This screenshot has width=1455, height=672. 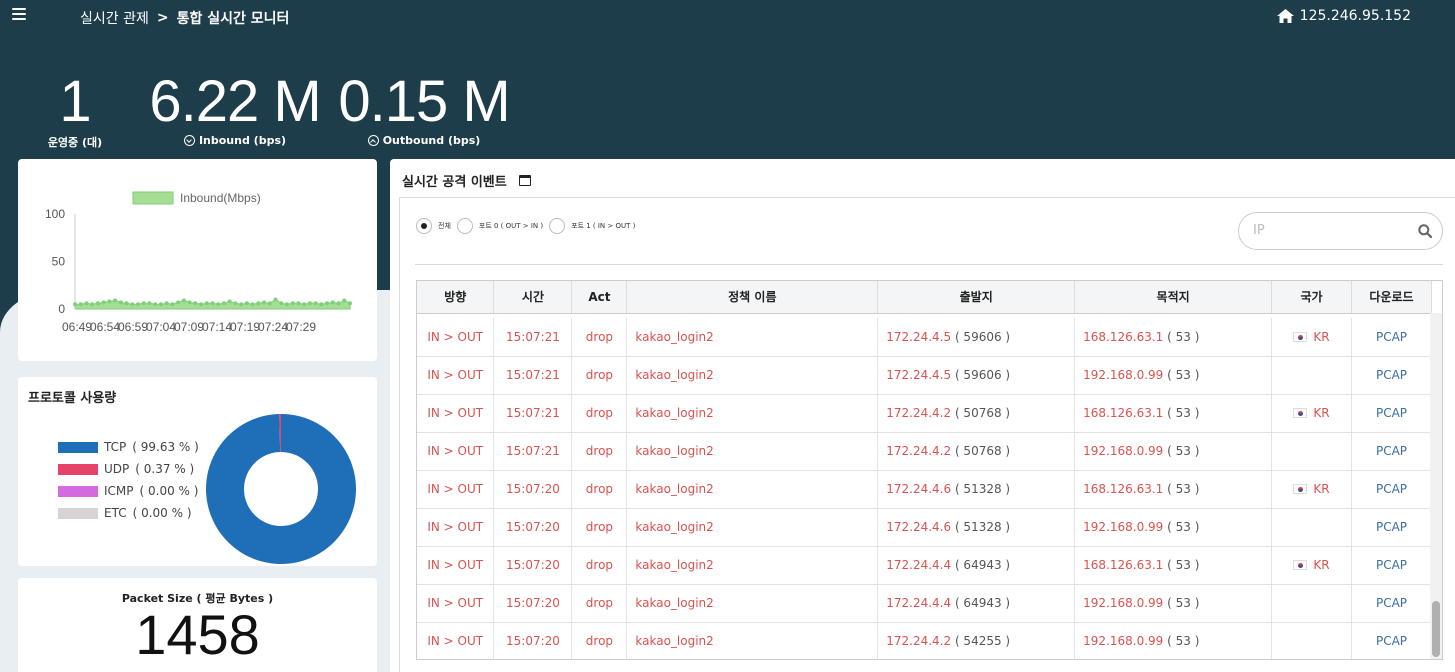 What do you see at coordinates (1436, 629) in the screenshot?
I see `scrollbar-thumb` at bounding box center [1436, 629].